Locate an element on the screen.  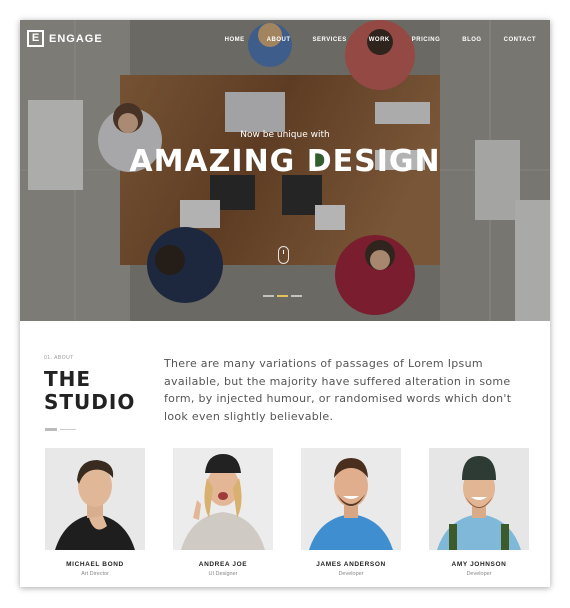
logo-mark: E is located at coordinates (35, 38).